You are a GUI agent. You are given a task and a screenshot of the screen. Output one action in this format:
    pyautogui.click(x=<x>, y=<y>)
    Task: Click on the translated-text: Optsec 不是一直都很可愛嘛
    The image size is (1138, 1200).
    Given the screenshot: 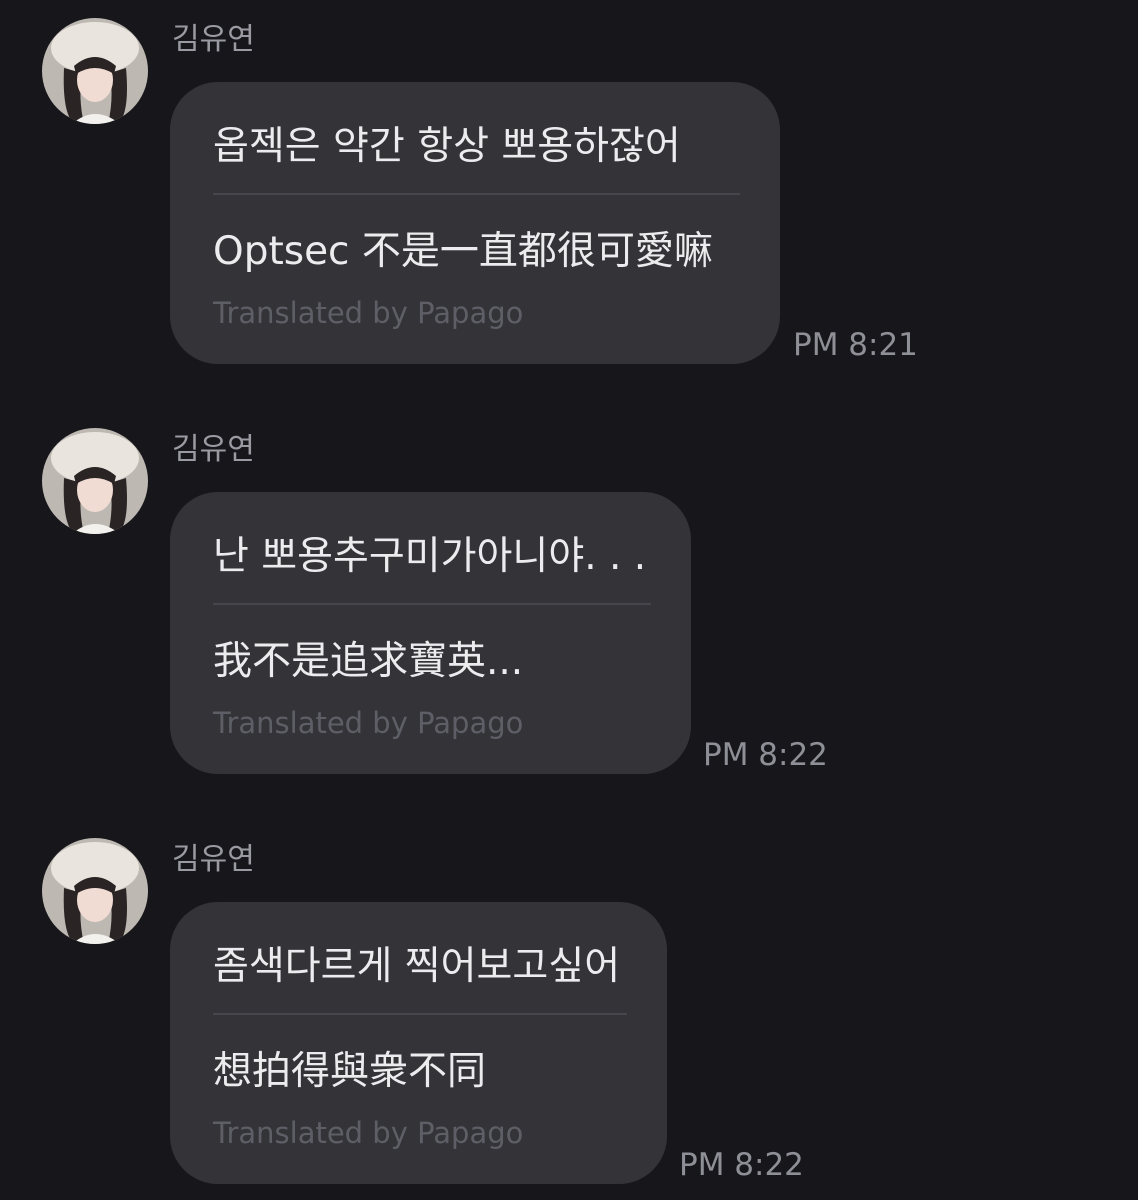 What is the action you would take?
    pyautogui.click(x=463, y=251)
    